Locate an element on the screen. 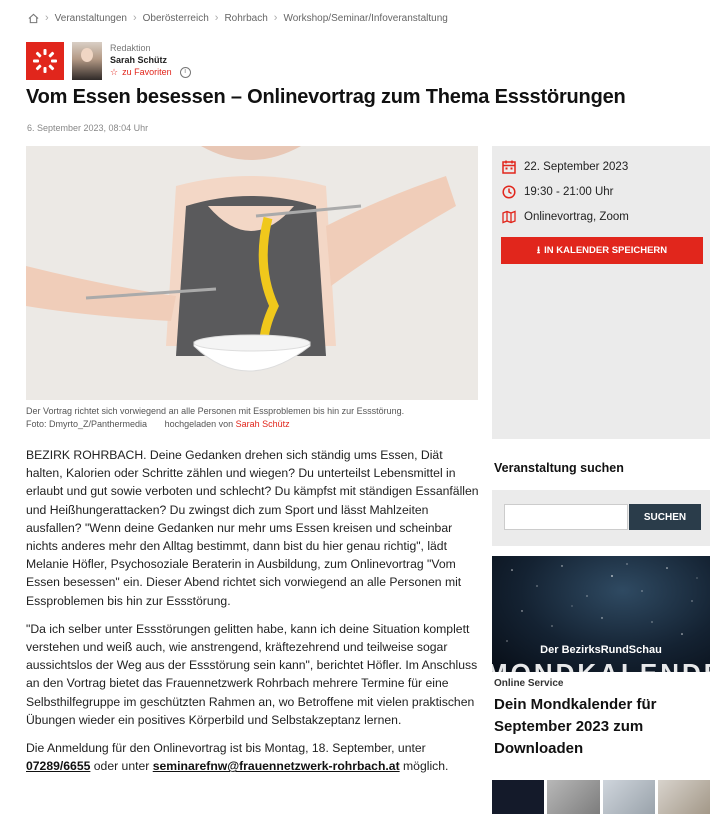 This screenshot has width=710, height=836. home-icon is located at coordinates (33, 18).